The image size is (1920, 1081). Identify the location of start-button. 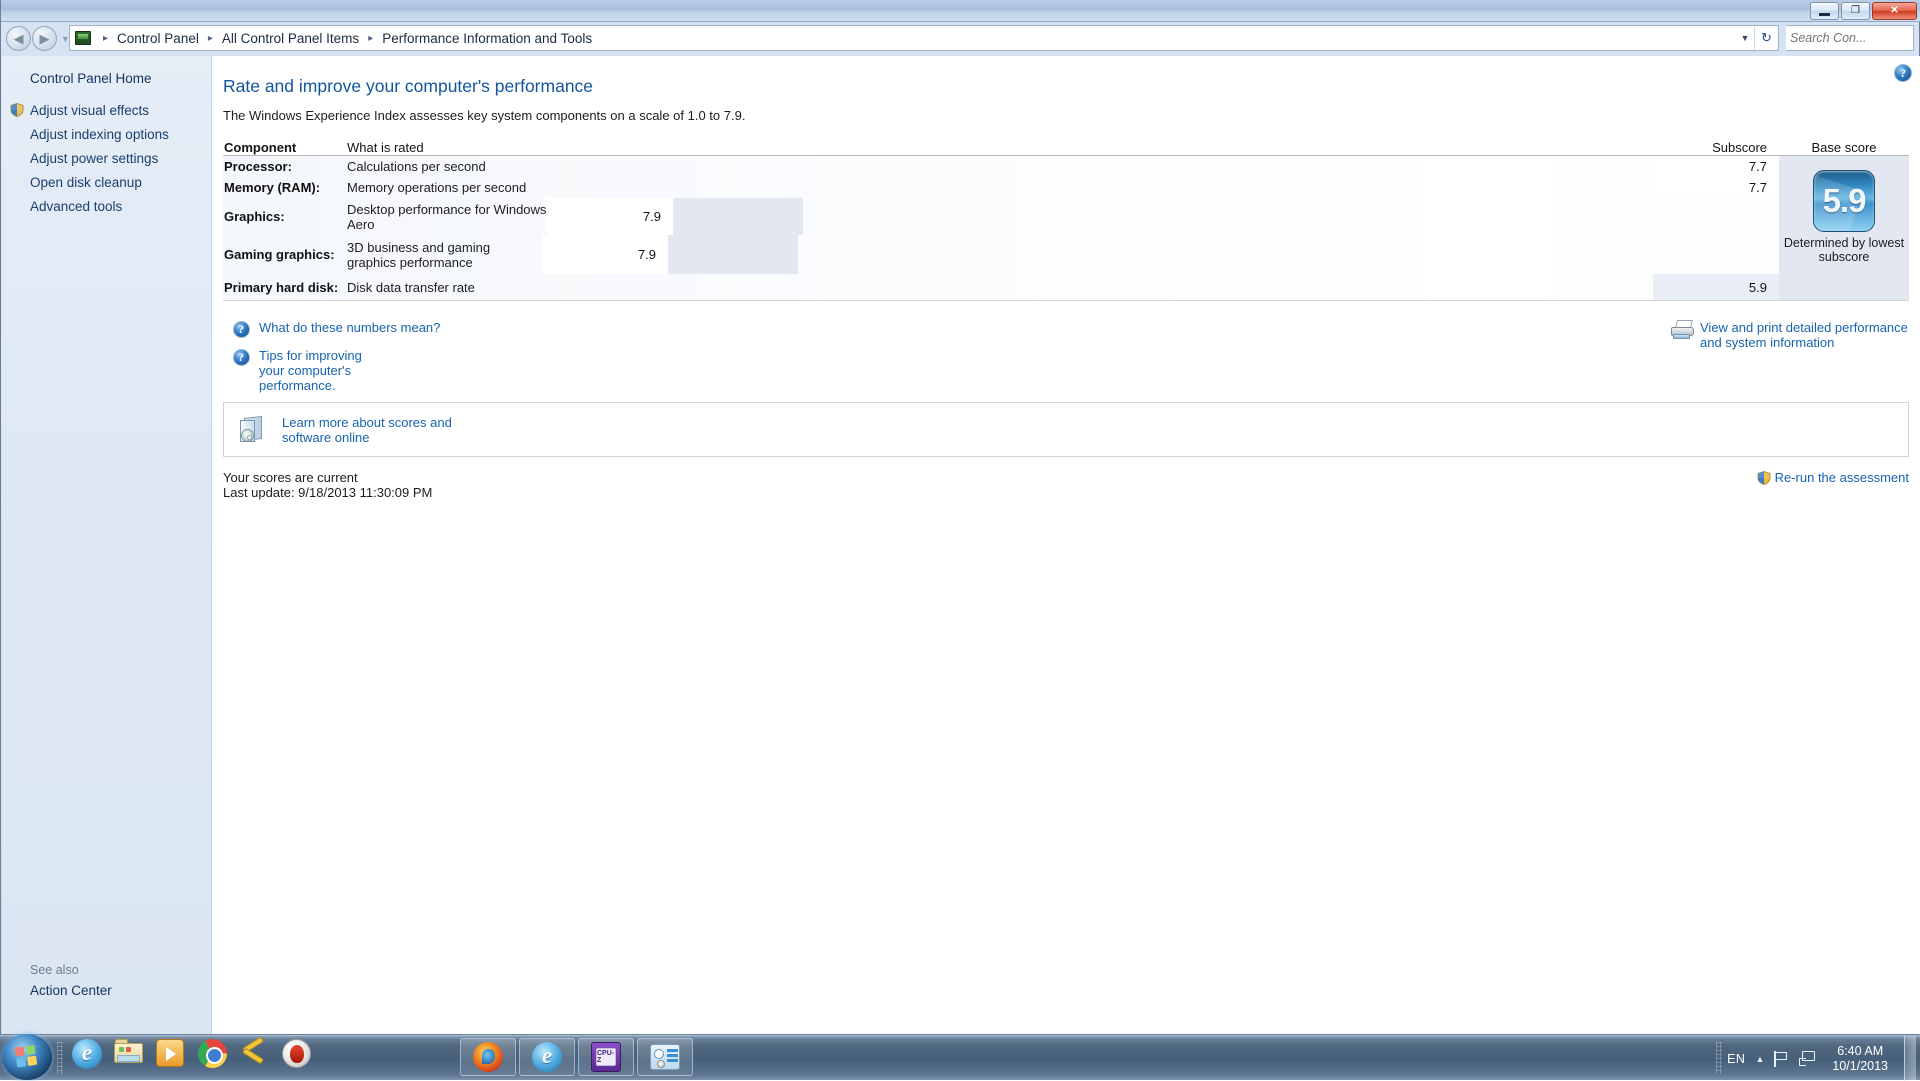
(27, 1057).